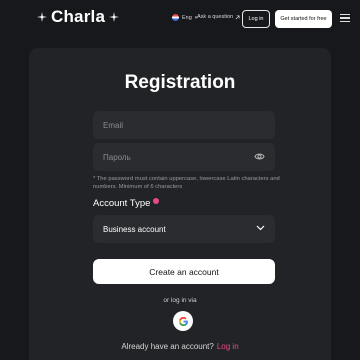 The image size is (360, 360). Describe the element at coordinates (303, 19) in the screenshot. I see `get-started-button: Get started for free` at that location.